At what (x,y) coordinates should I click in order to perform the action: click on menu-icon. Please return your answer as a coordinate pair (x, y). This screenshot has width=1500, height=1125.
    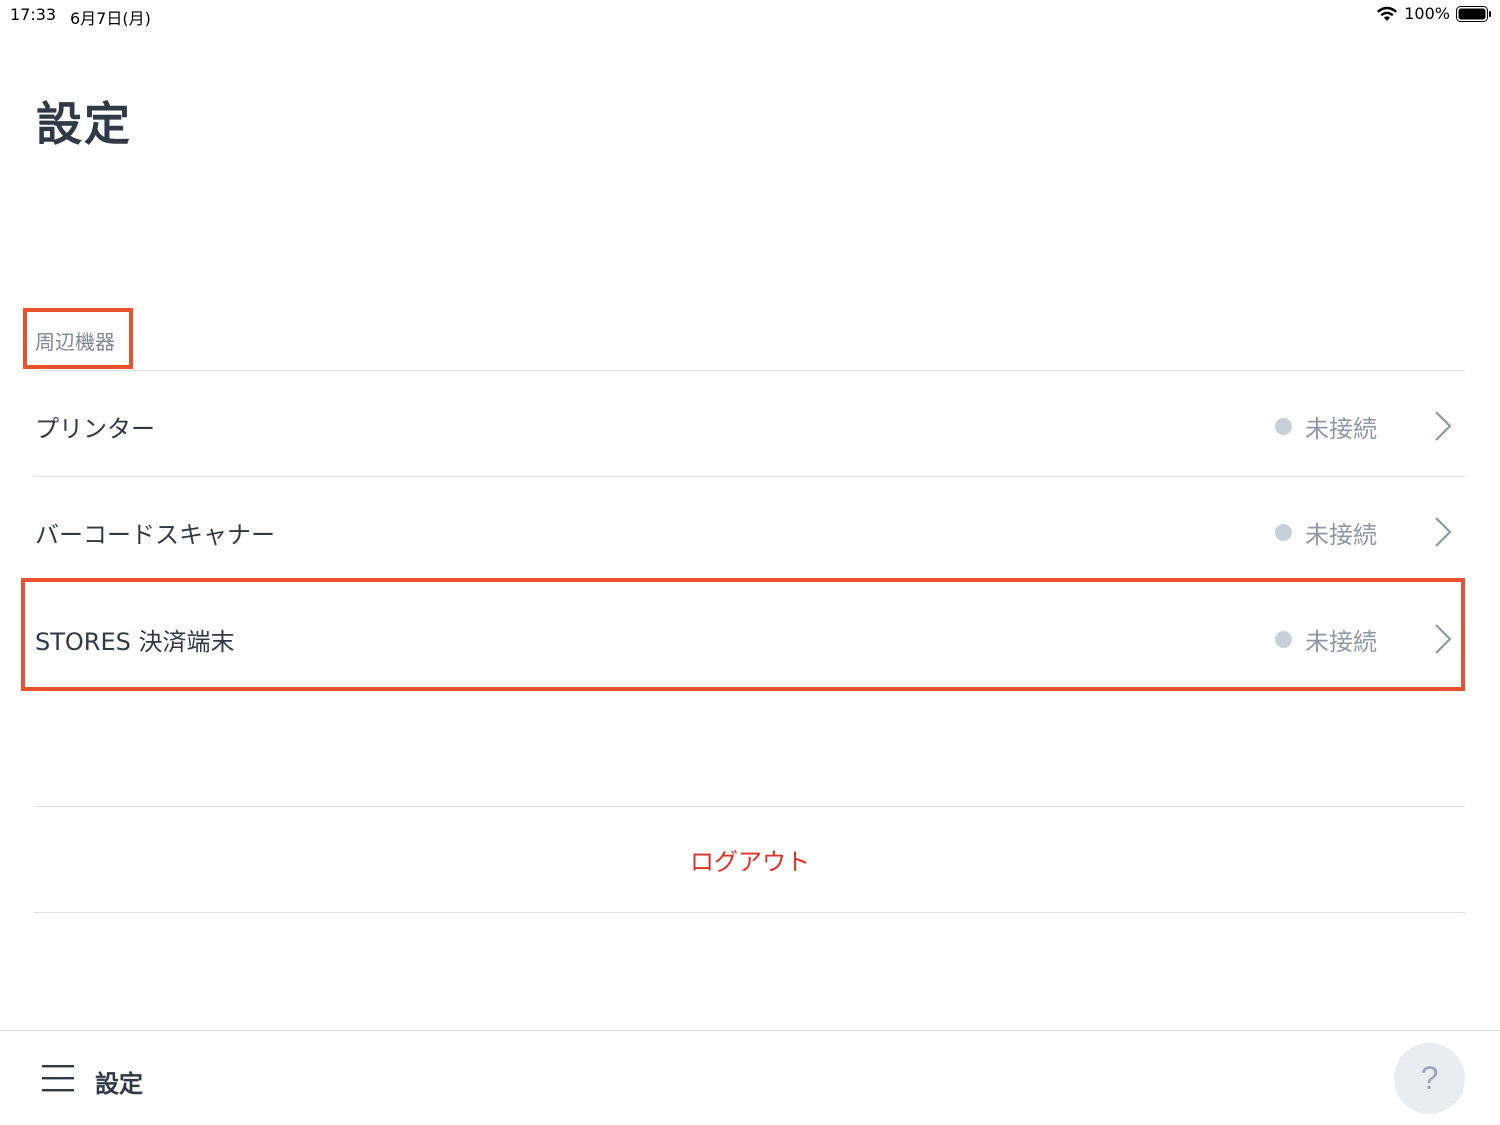
    Looking at the image, I should click on (58, 1078).